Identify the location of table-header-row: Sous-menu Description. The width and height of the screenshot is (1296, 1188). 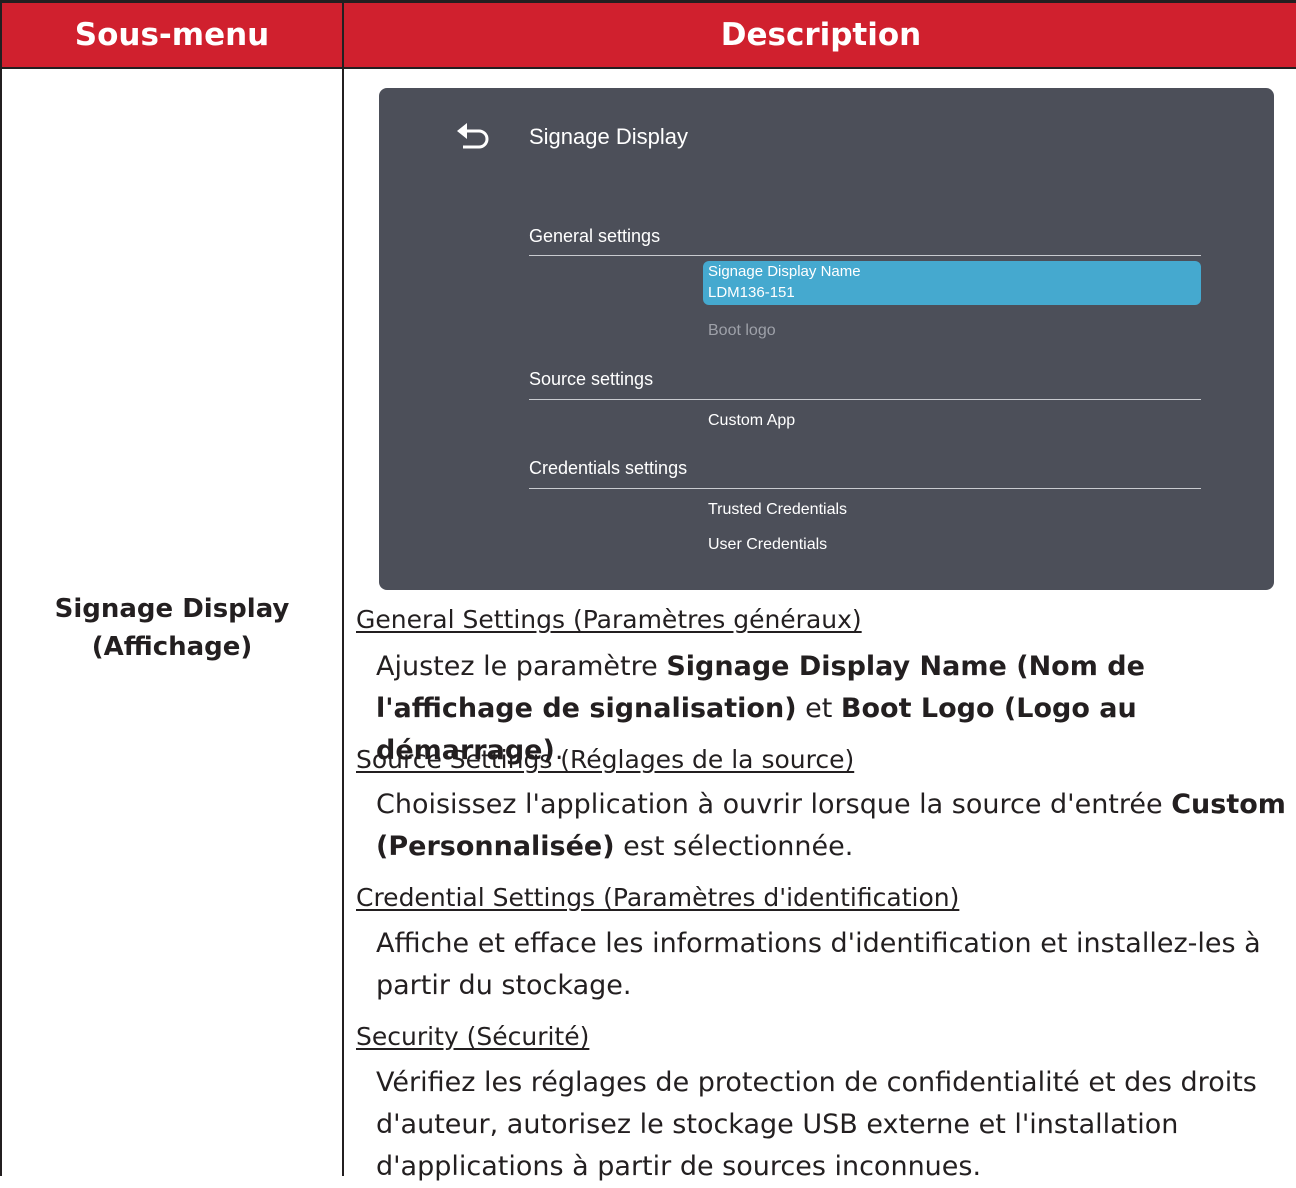
(649, 34).